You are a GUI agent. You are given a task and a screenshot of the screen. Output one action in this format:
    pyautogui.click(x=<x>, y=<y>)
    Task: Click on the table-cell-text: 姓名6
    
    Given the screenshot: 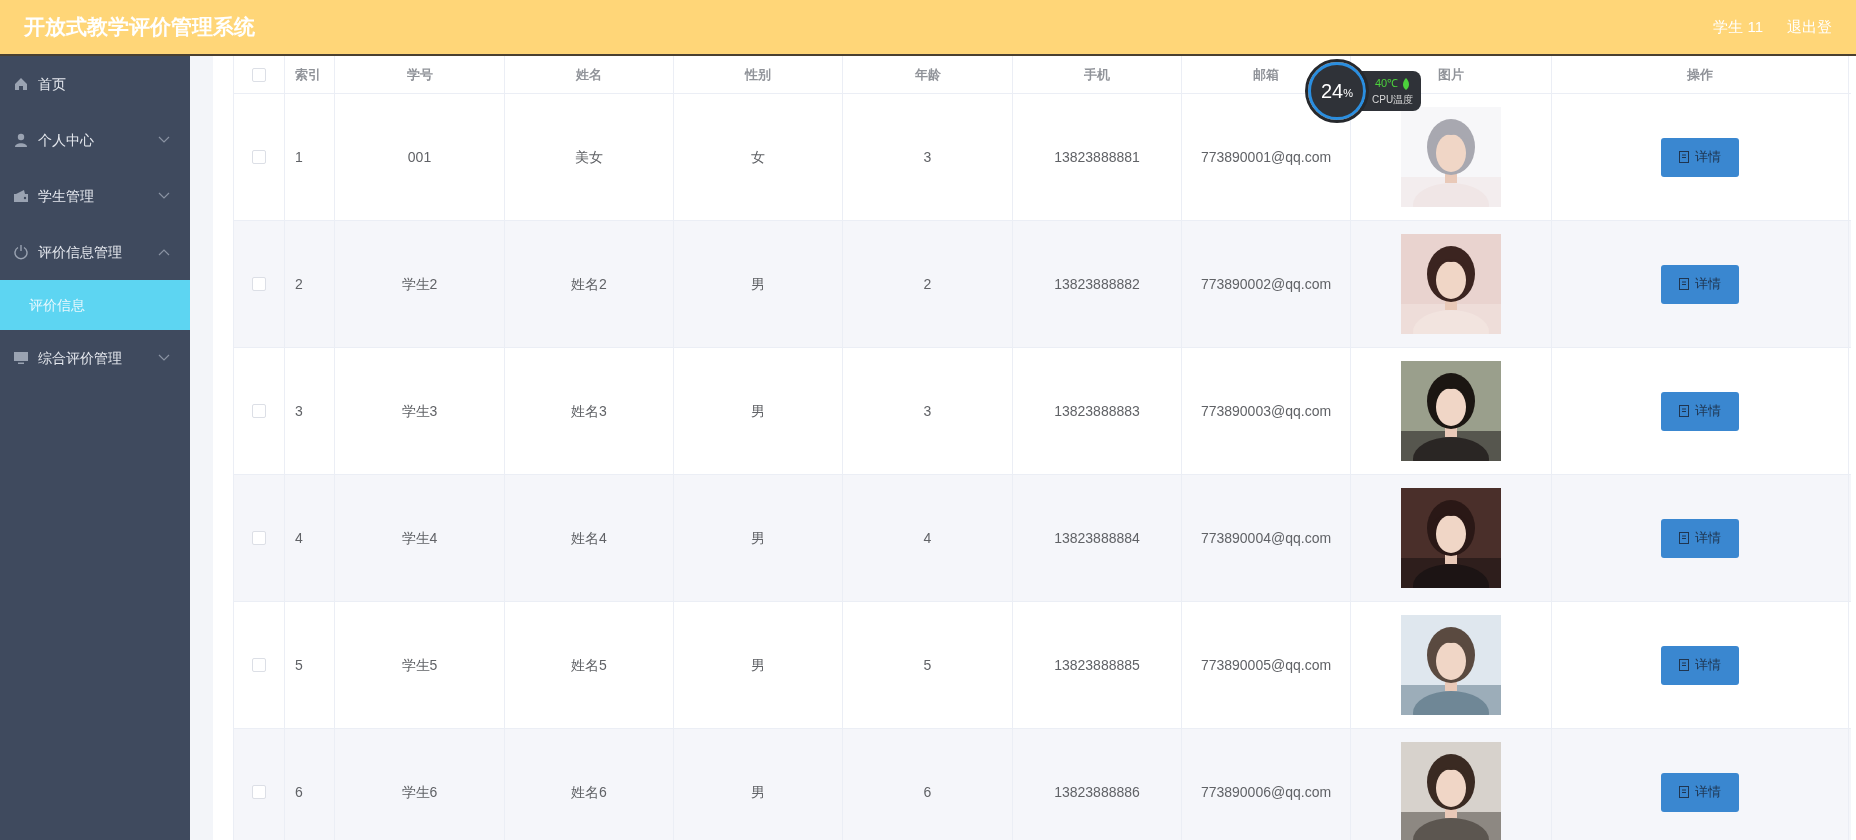 What is the action you would take?
    pyautogui.click(x=589, y=792)
    